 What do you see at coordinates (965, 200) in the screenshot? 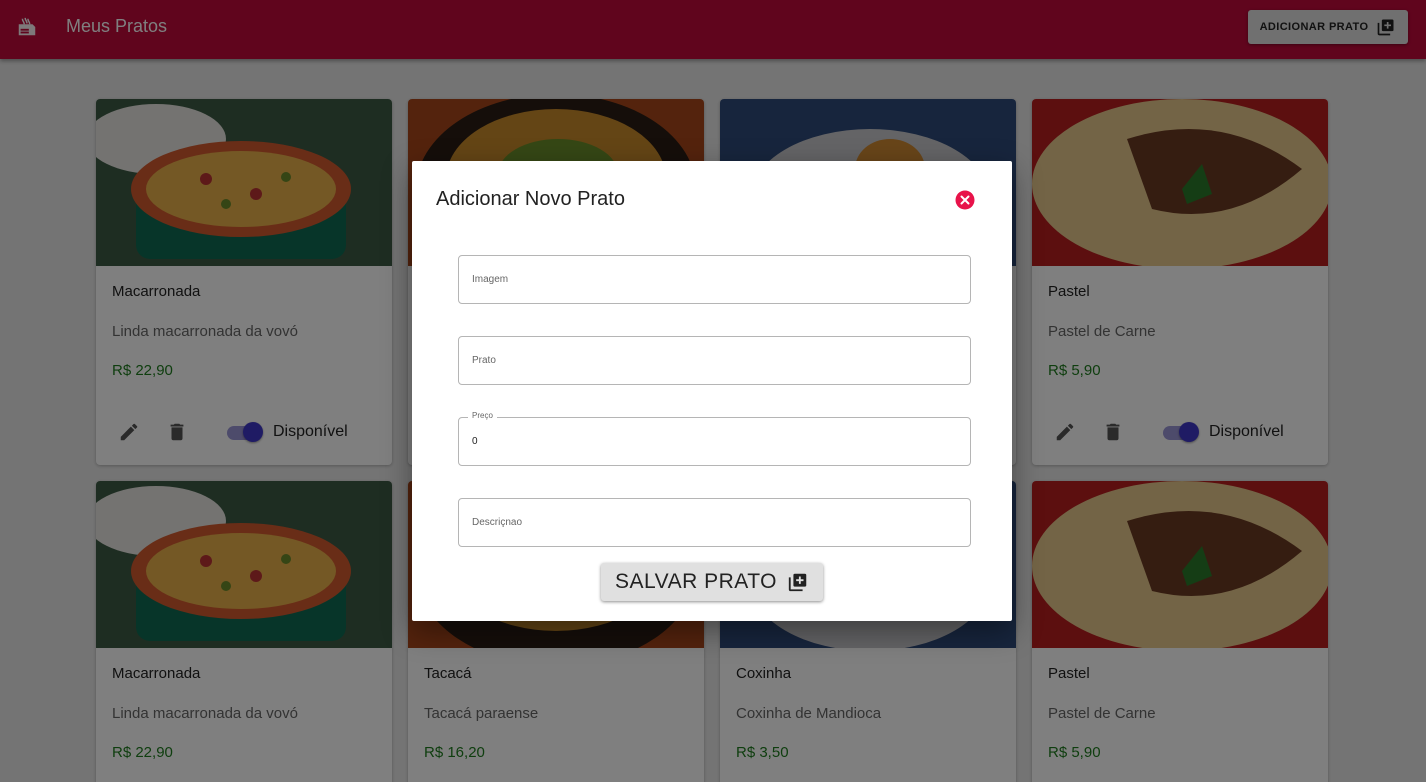
I see `close-circle-icon` at bounding box center [965, 200].